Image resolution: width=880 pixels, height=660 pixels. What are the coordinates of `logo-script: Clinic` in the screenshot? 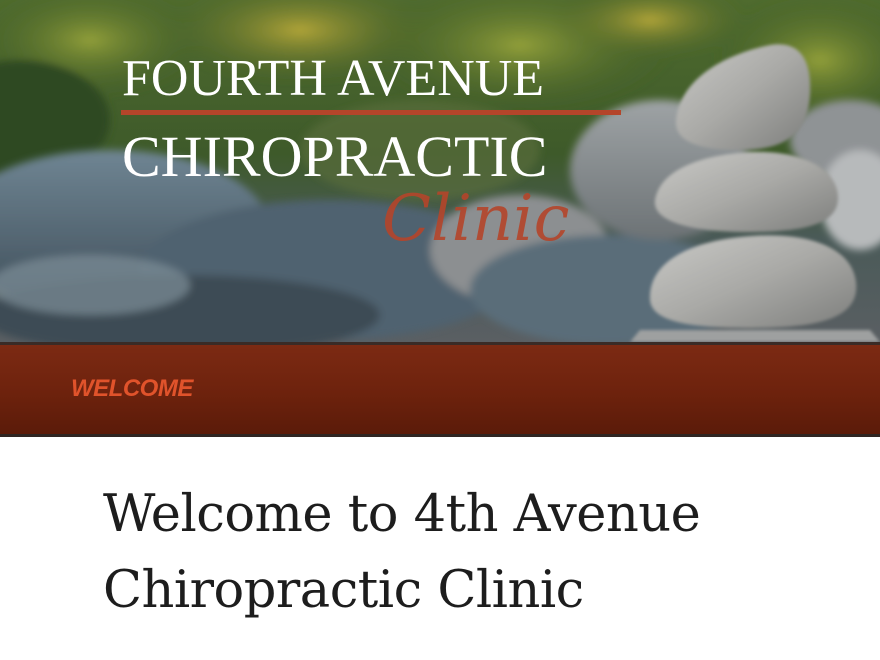 It's located at (475, 219).